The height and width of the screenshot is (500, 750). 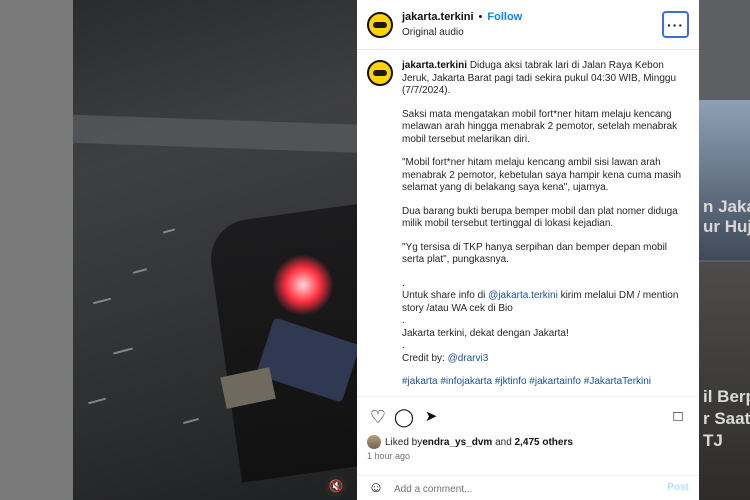 What do you see at coordinates (303, 285) in the screenshot?
I see `video-tail-light` at bounding box center [303, 285].